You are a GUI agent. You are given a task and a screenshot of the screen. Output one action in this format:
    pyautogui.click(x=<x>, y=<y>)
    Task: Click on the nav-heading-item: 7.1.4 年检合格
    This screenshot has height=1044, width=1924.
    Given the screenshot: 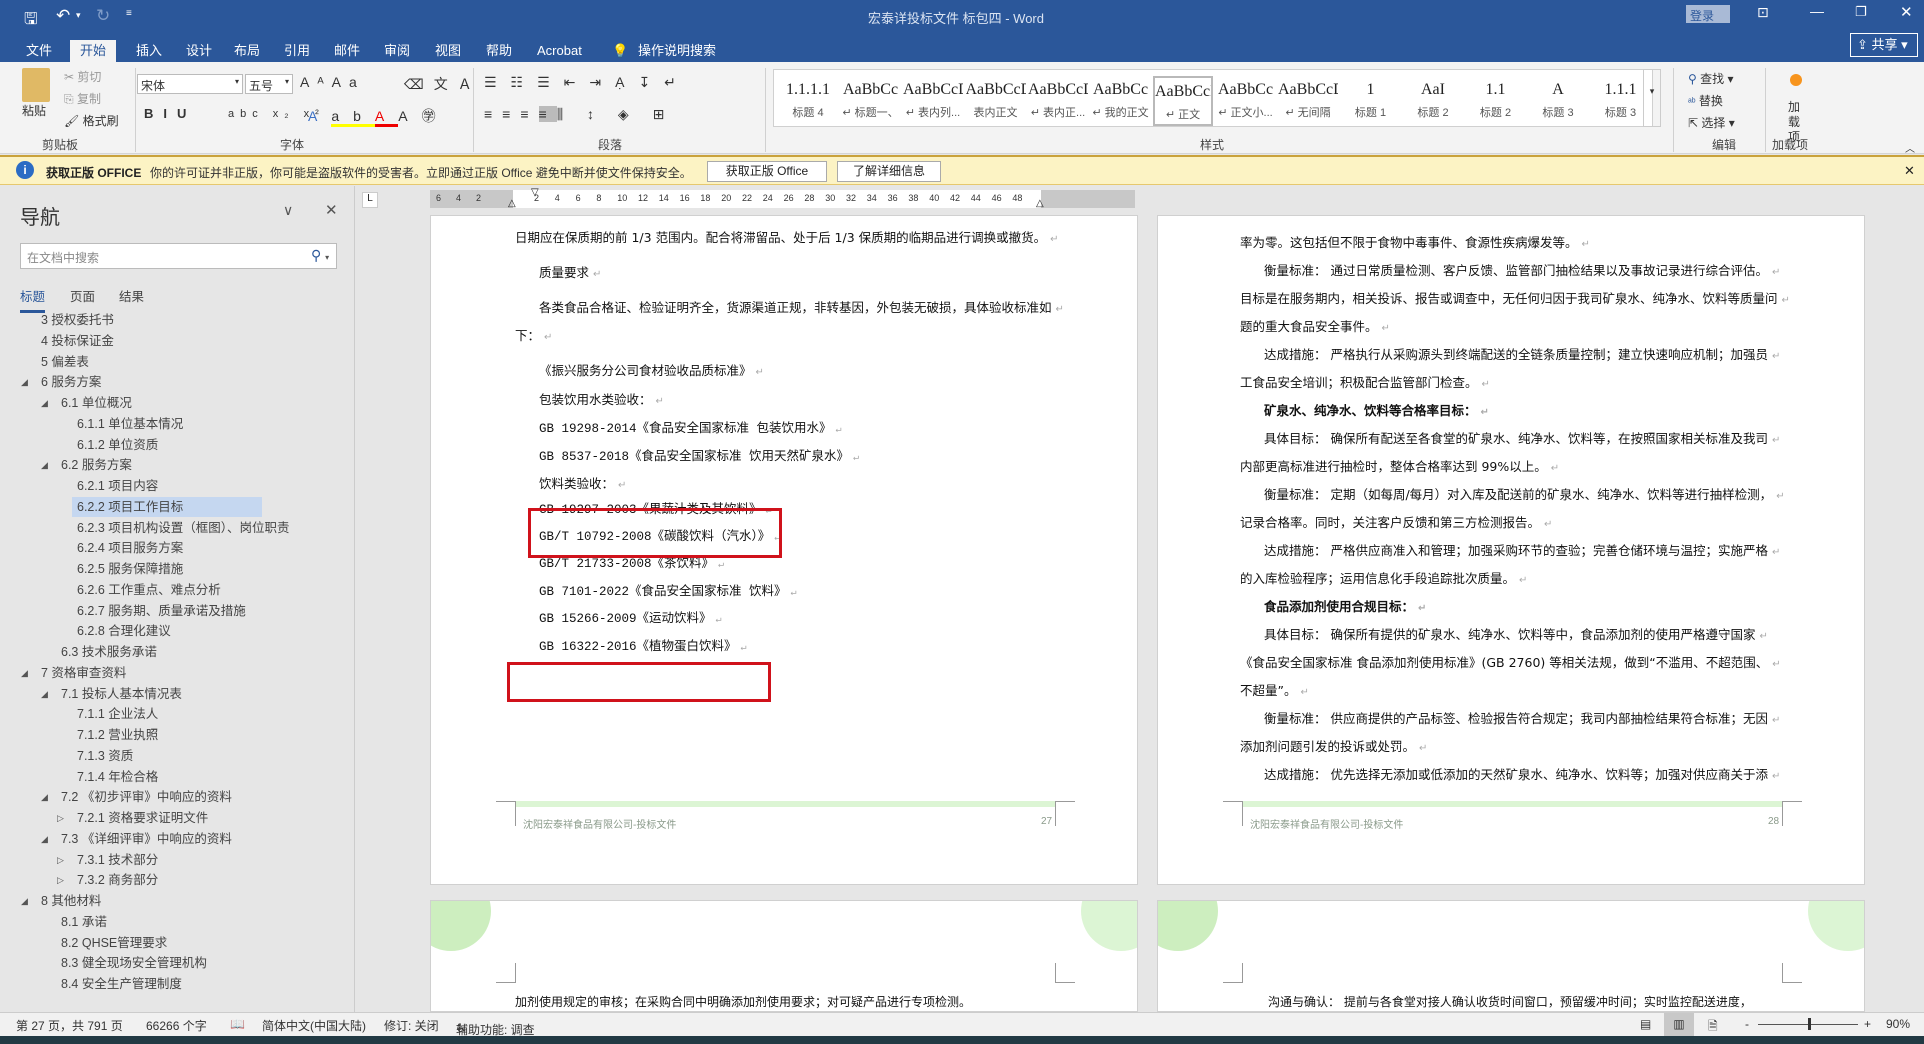 What is the action you would take?
    pyautogui.click(x=117, y=777)
    